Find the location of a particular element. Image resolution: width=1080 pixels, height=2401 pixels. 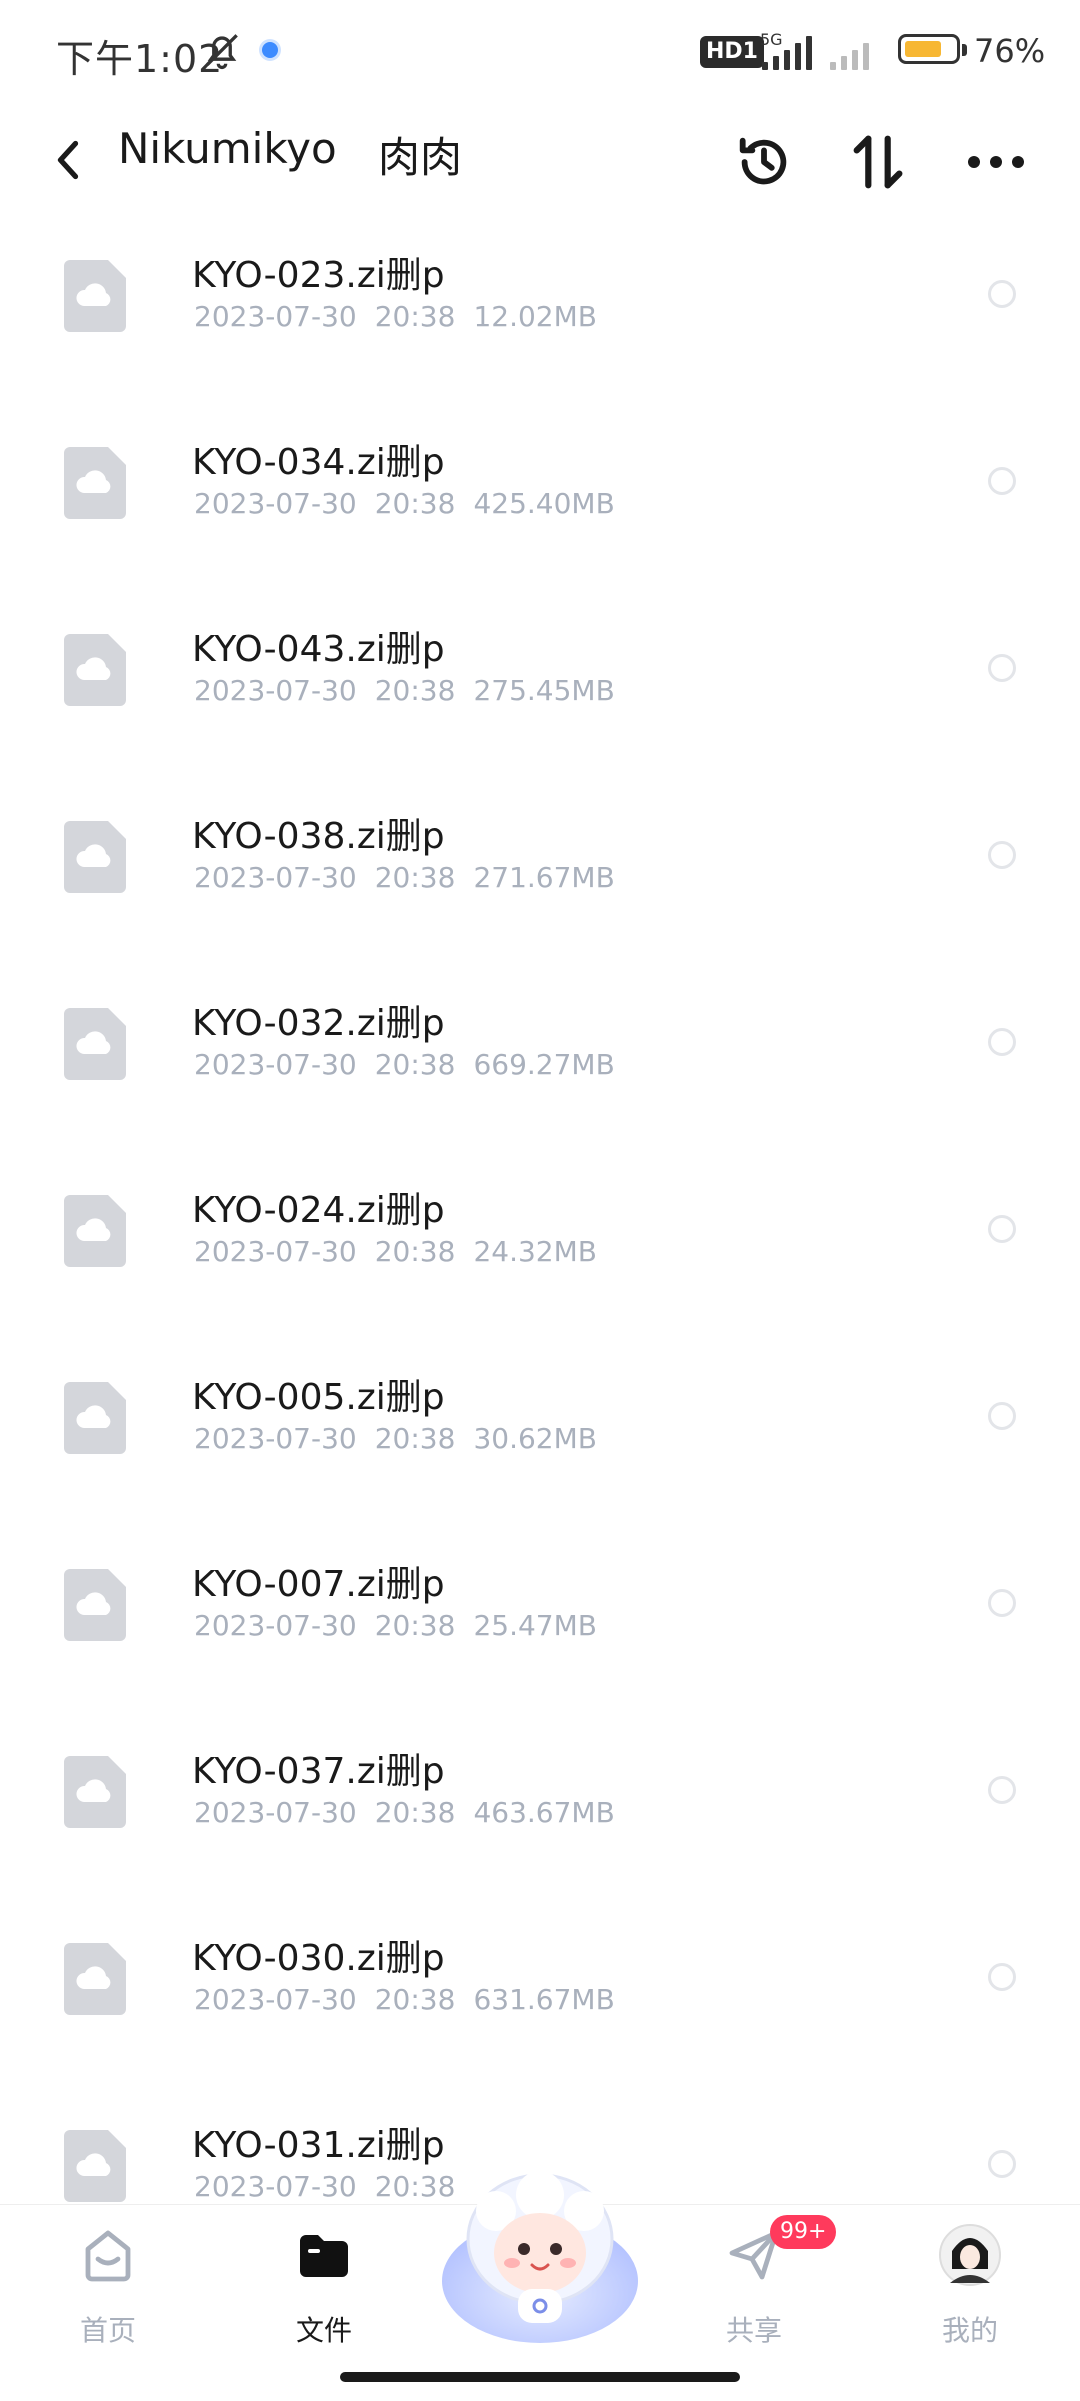

file-size: 25.47MB is located at coordinates (535, 1625).